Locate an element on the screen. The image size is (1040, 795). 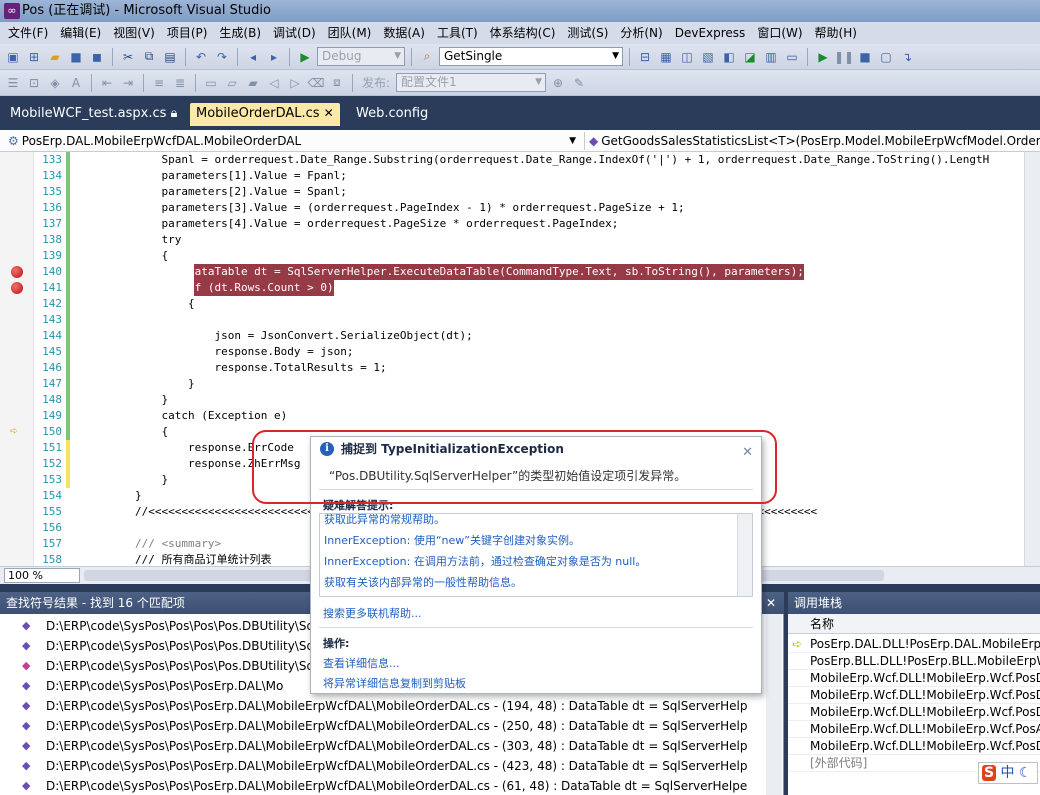
redo-icon: ↷ is located at coordinates (222, 57).